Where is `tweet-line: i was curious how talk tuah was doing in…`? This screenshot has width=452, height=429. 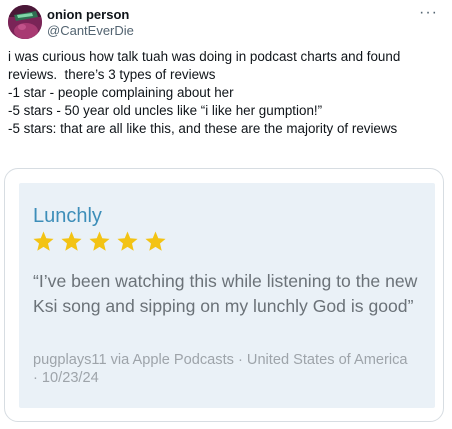 tweet-line: i was curious how talk tuah was doing in… is located at coordinates (206, 65).